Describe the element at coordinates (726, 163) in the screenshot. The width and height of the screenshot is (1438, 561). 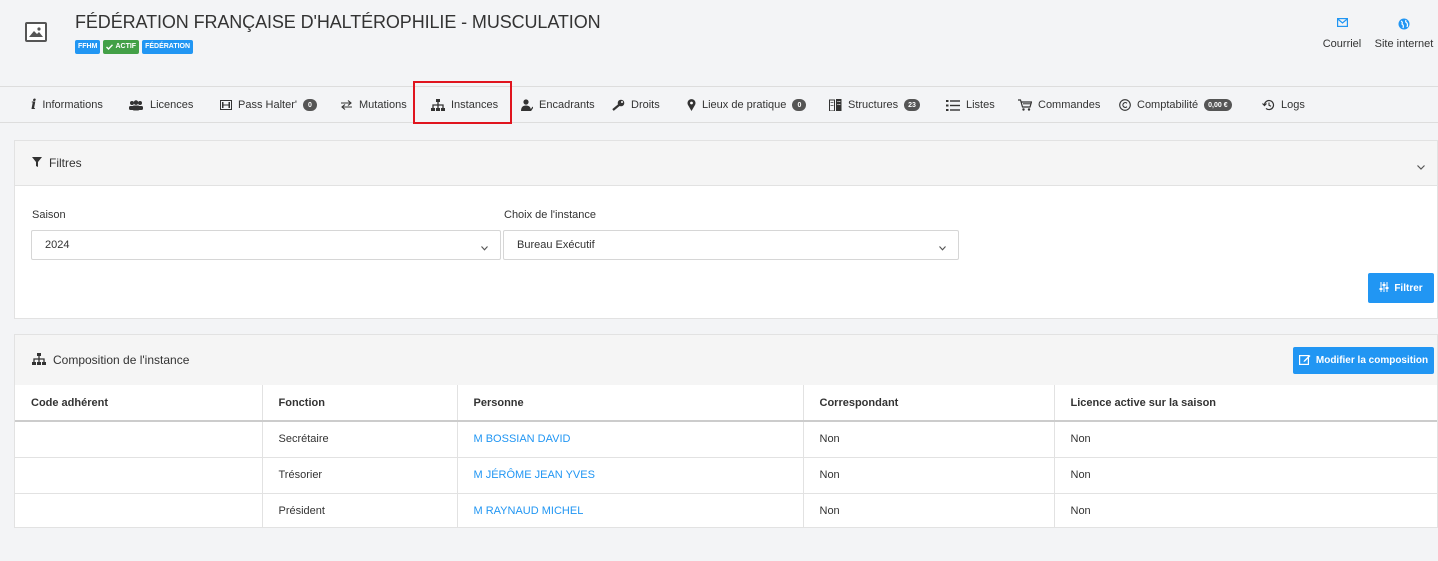
I see `filters-header: Filtres` at that location.